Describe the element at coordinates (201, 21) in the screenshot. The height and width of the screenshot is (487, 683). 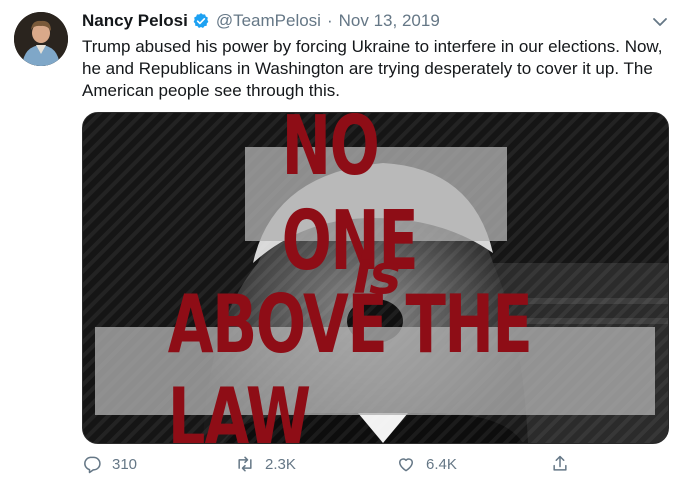
I see `verified-badge-icon` at that location.